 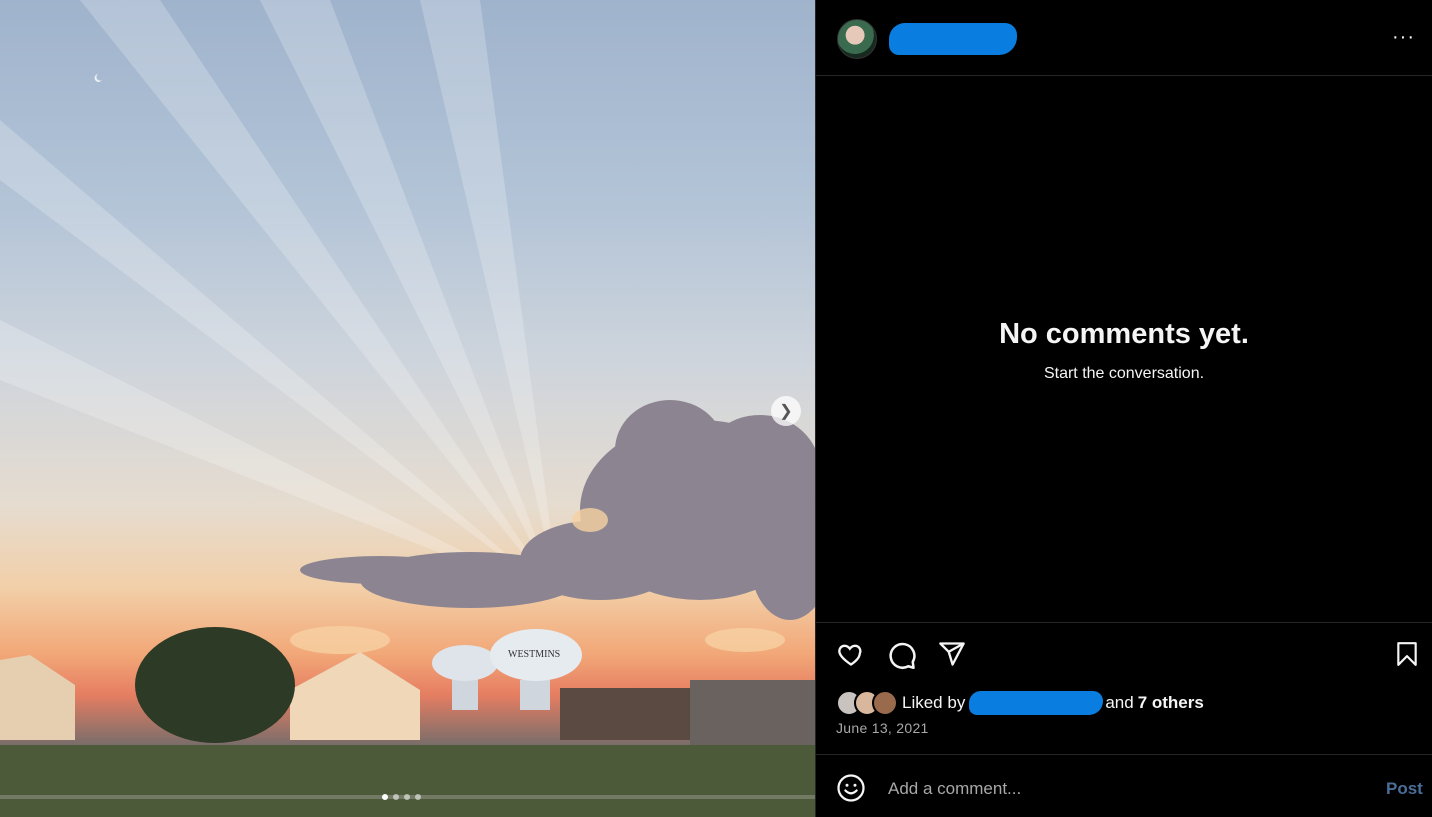 What do you see at coordinates (1407, 654) in the screenshot?
I see `bookmark-icon` at bounding box center [1407, 654].